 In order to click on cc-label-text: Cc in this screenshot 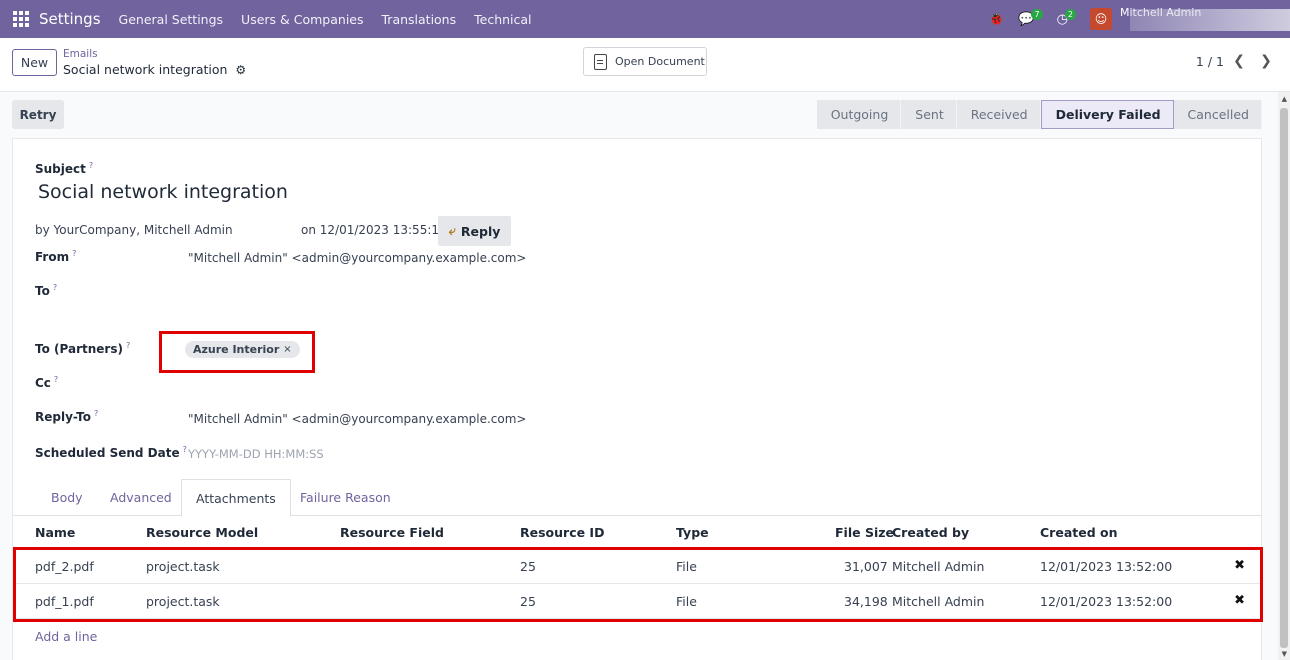, I will do `click(43, 383)`.